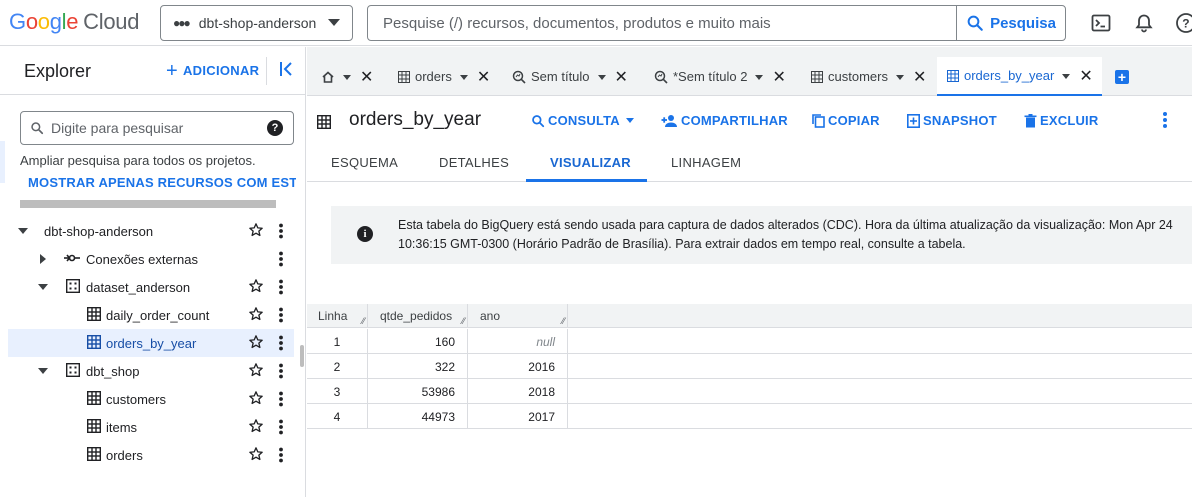 This screenshot has height=497, width=1192. I want to click on tree-item-orders-by-year: orders_by_year, so click(151, 343).